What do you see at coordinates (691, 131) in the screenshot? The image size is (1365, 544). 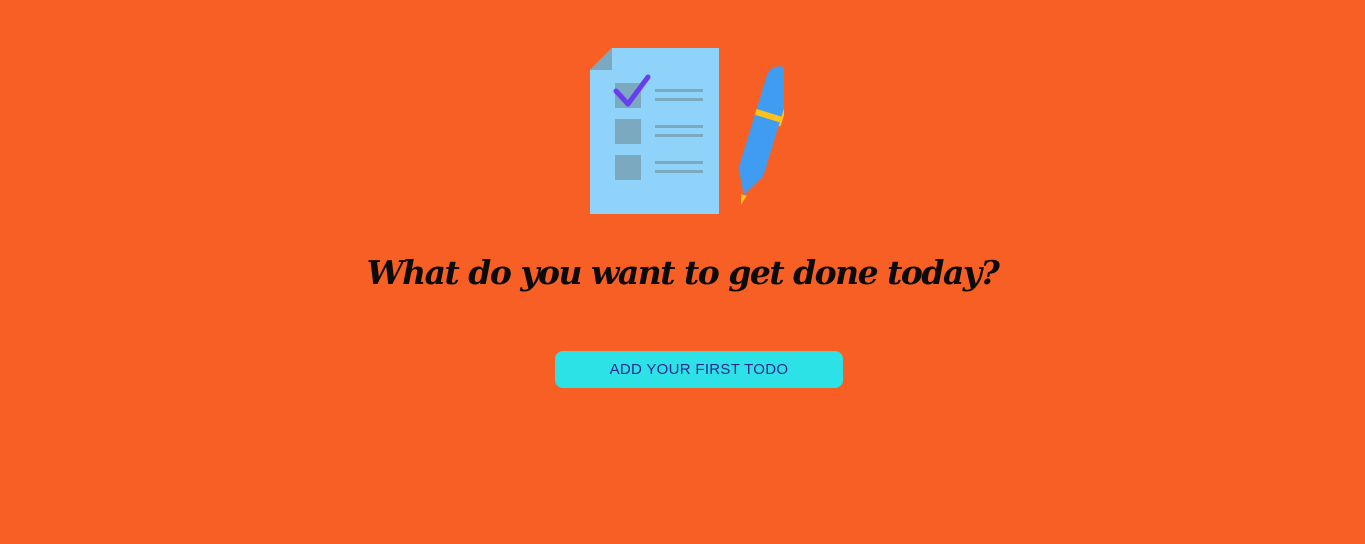 I see `checklist-illustration-icon` at bounding box center [691, 131].